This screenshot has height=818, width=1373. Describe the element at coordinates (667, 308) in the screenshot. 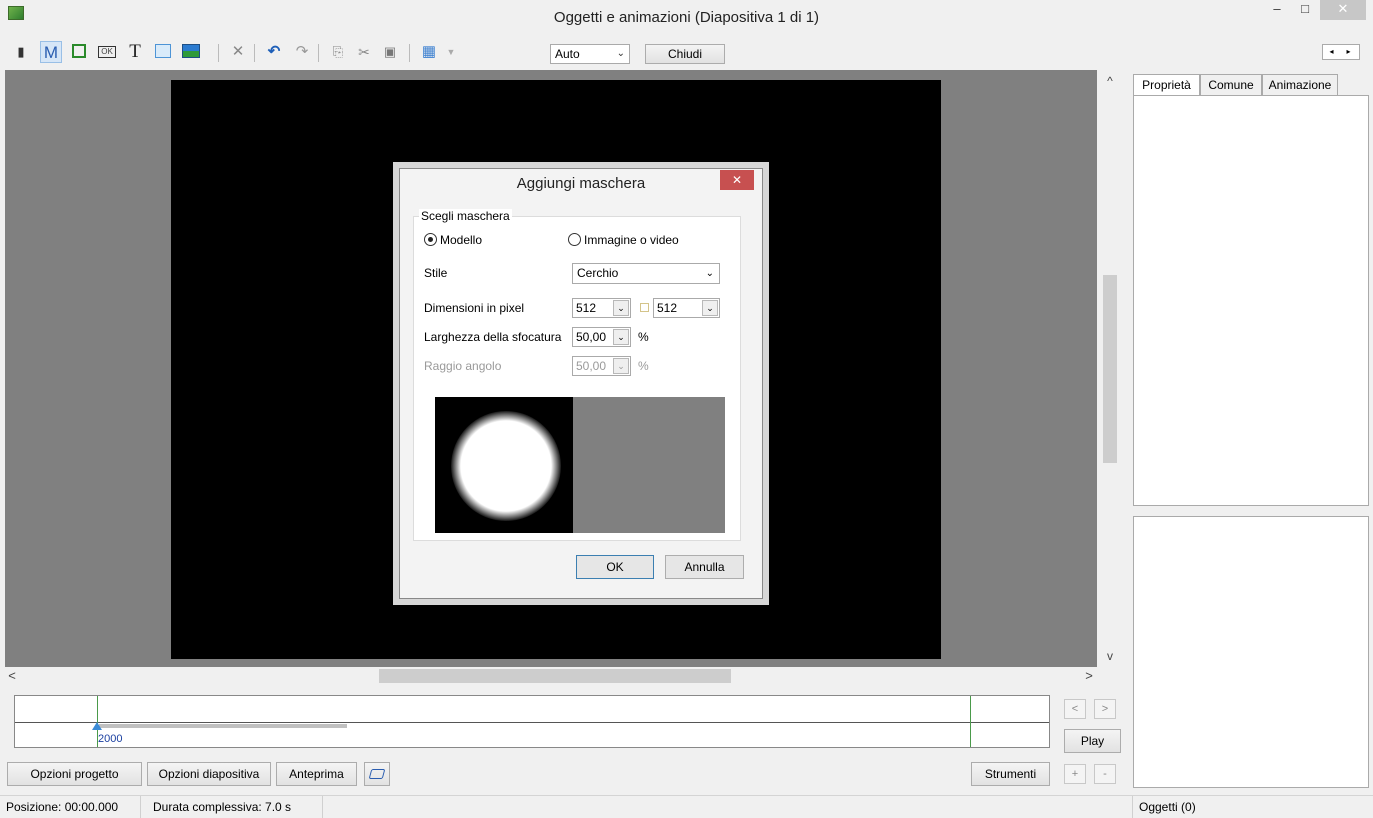

I see `size-height-value: 512` at that location.